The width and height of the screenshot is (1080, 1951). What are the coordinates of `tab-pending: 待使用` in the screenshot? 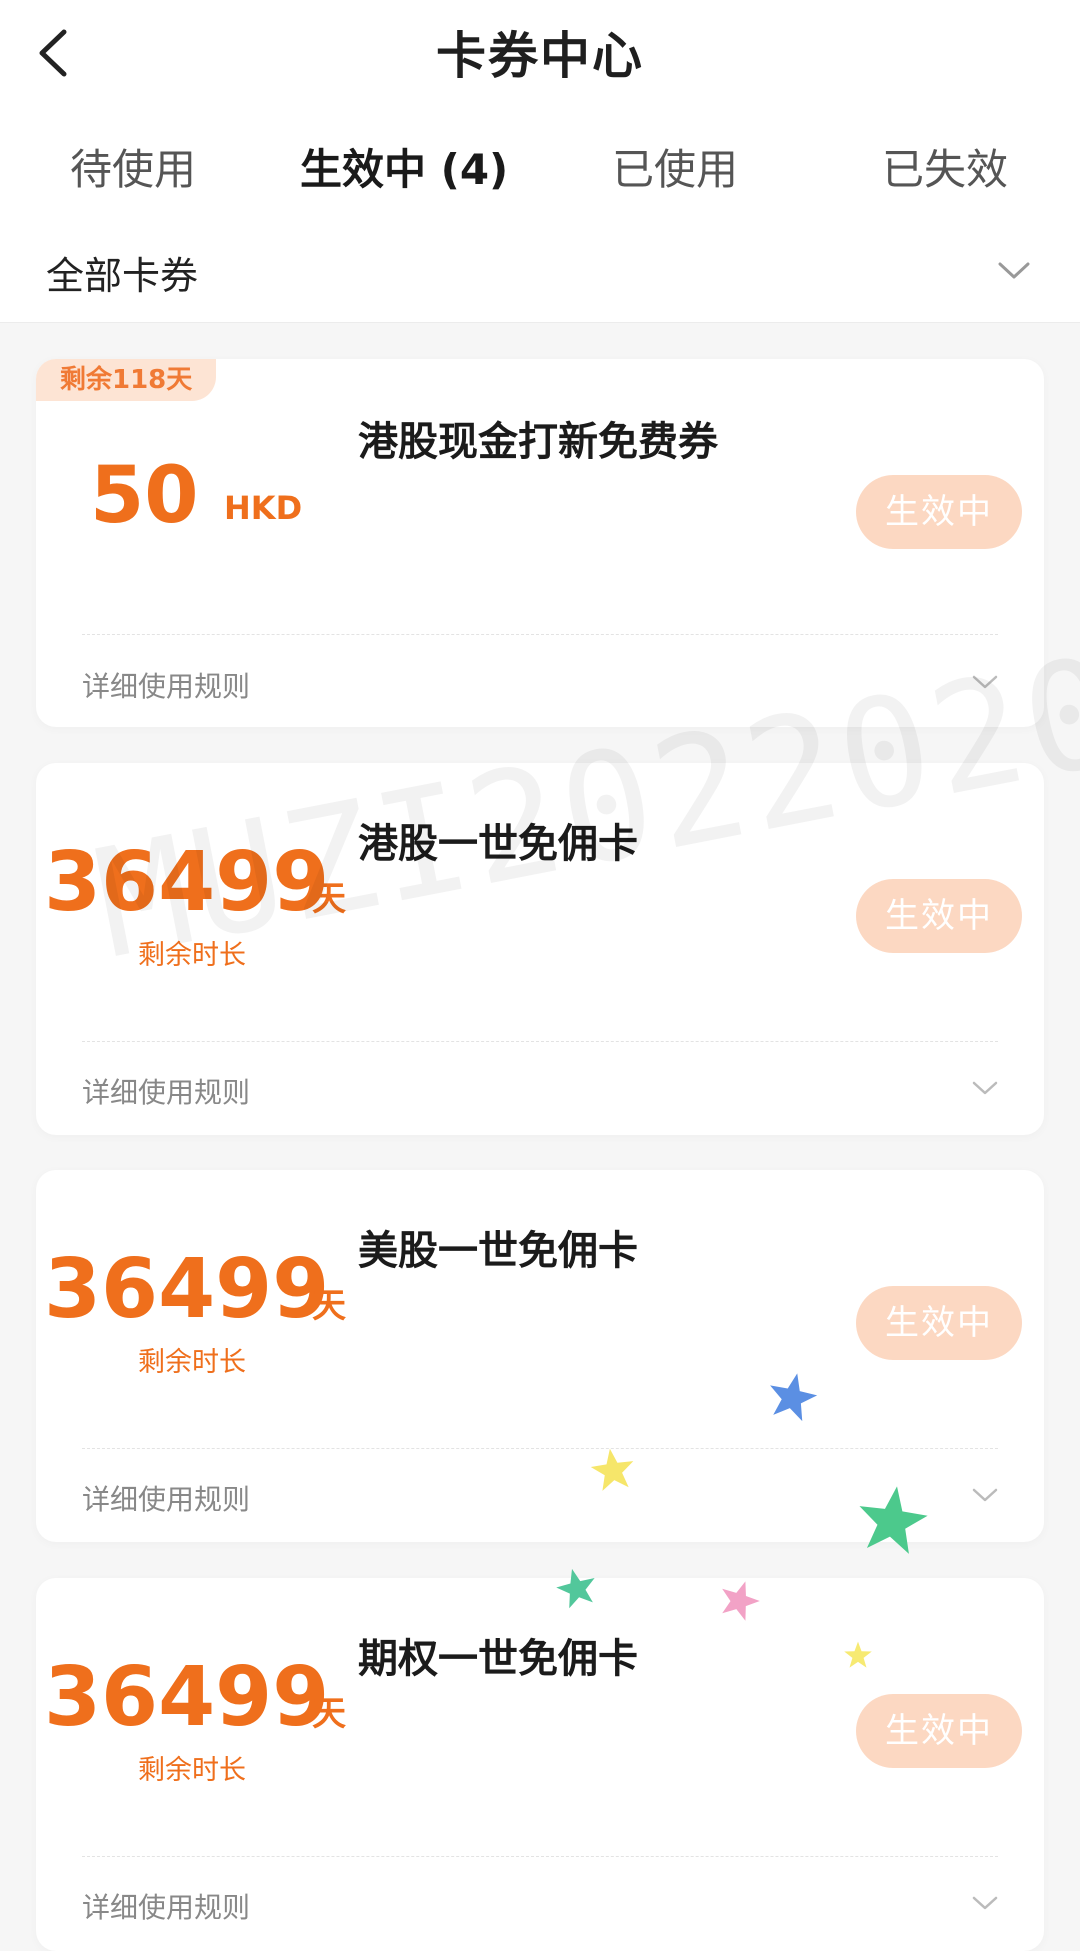 It's located at (133, 166).